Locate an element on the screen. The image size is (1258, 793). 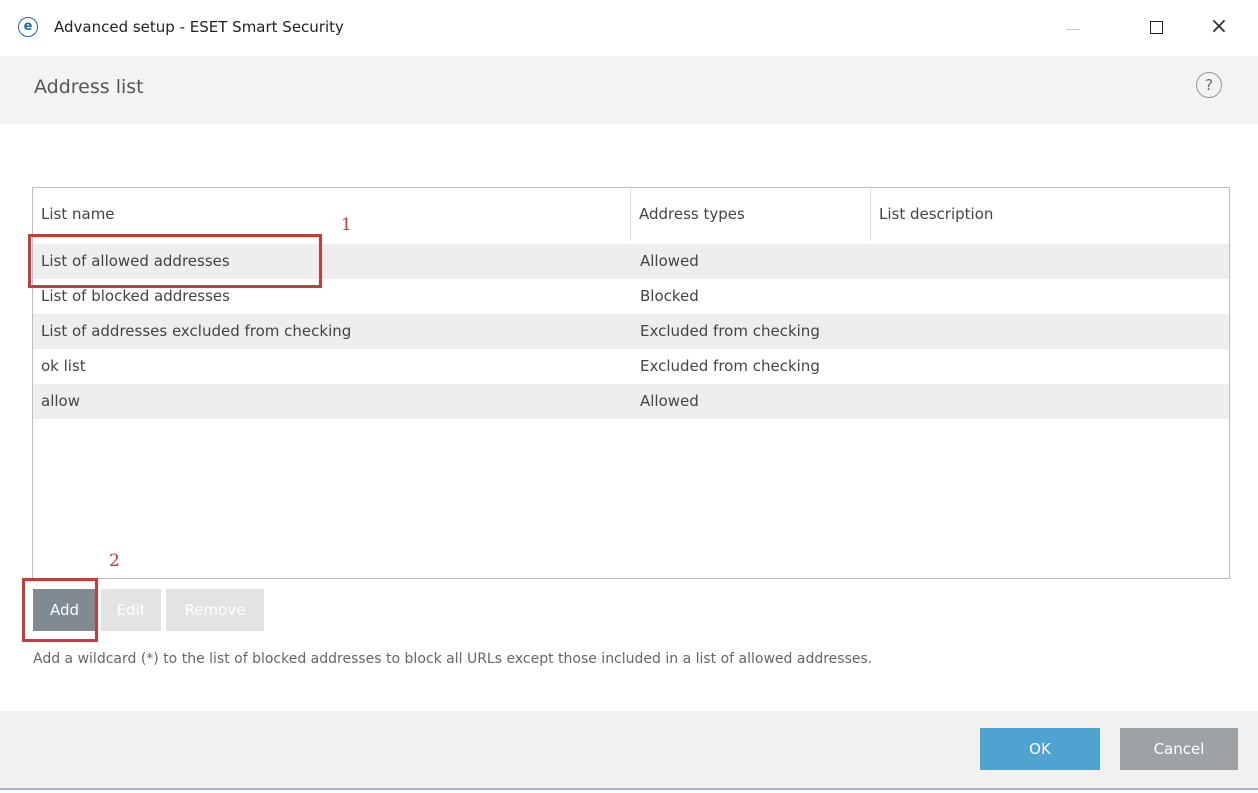
list-name-cell: allow is located at coordinates (60, 401).